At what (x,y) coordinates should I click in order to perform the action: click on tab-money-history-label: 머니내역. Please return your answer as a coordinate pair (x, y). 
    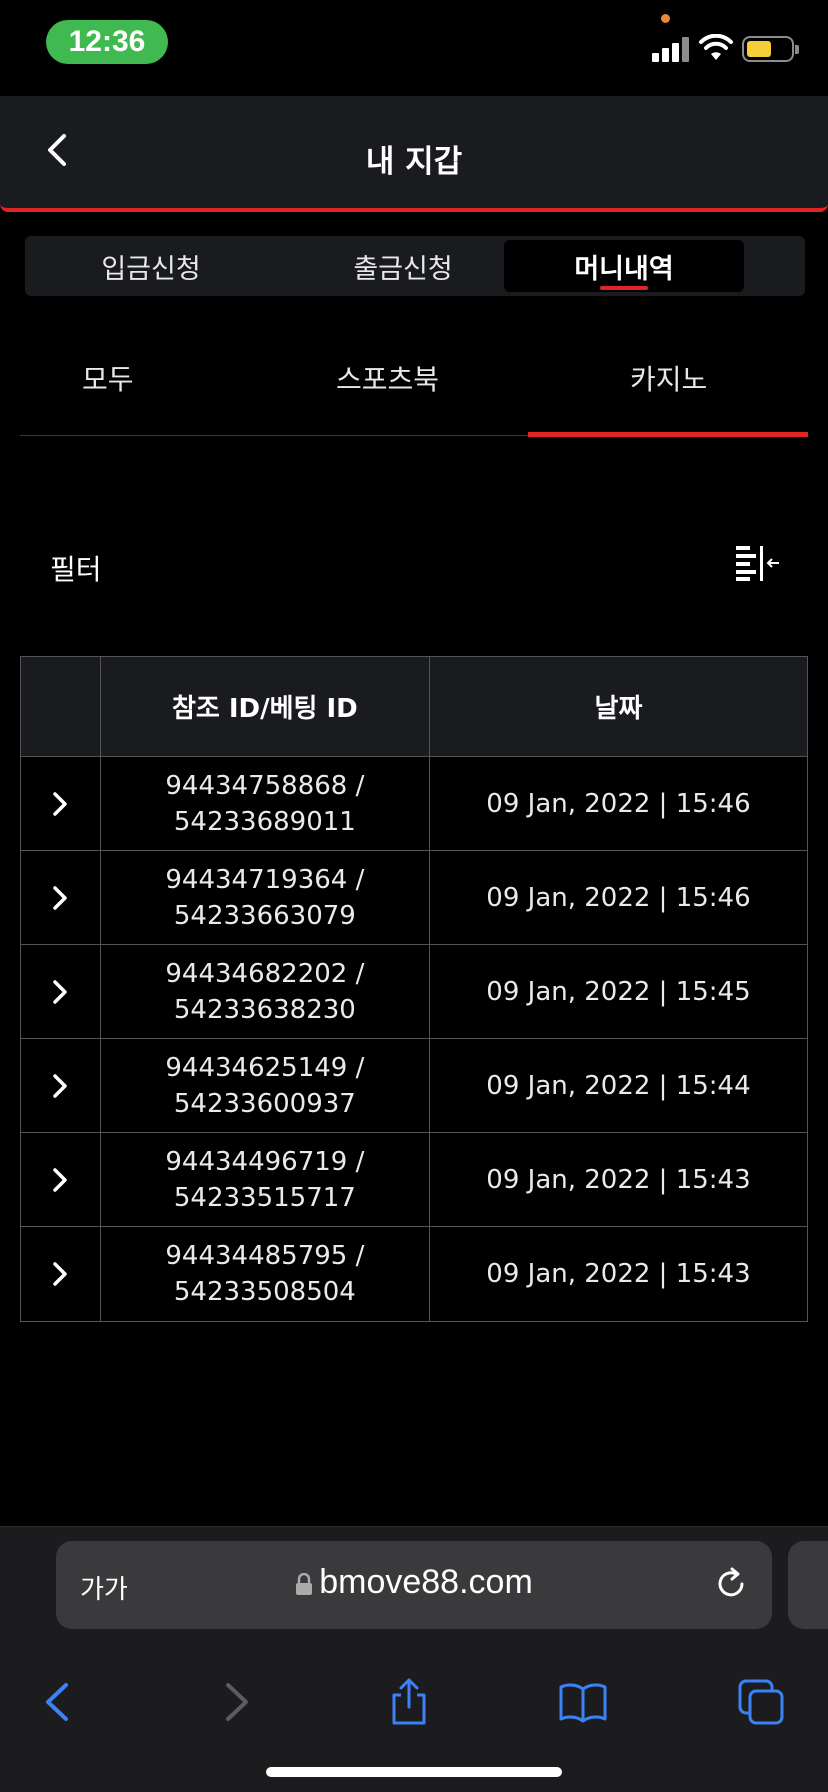
    Looking at the image, I should click on (624, 269).